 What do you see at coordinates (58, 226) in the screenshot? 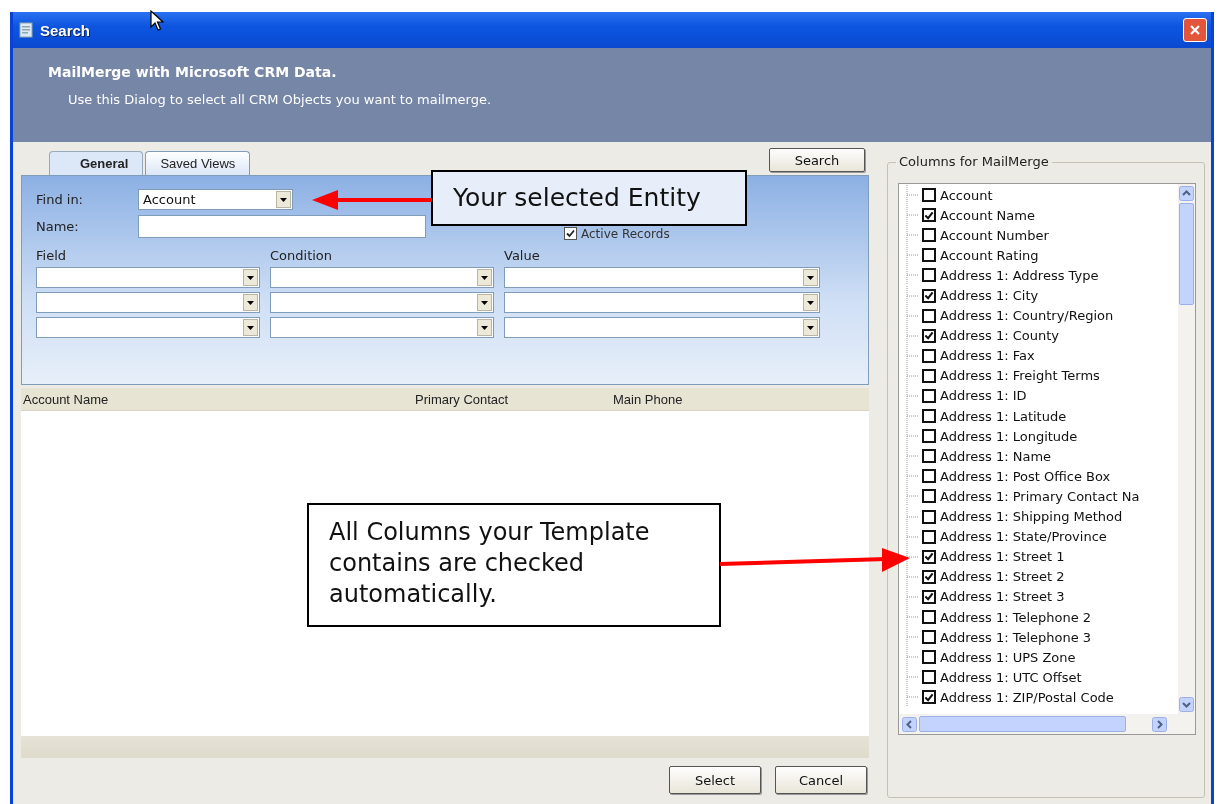
I see `name-label: Name:` at bounding box center [58, 226].